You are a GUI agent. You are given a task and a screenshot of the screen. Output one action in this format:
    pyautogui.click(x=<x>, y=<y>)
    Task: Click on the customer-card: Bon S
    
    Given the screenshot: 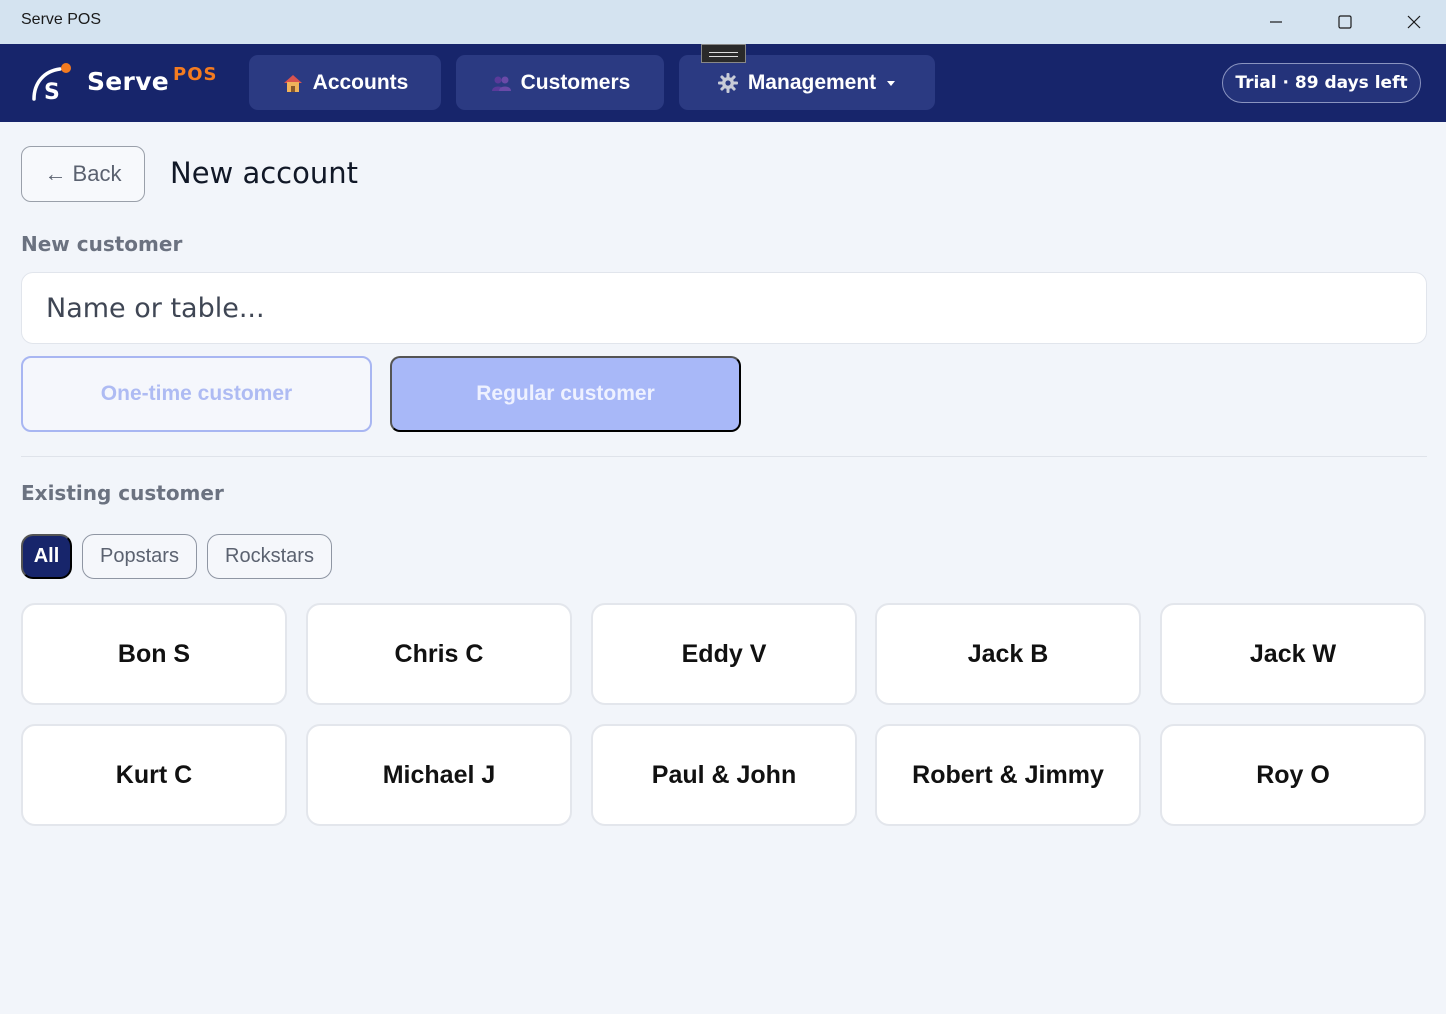 What is the action you would take?
    pyautogui.click(x=154, y=654)
    